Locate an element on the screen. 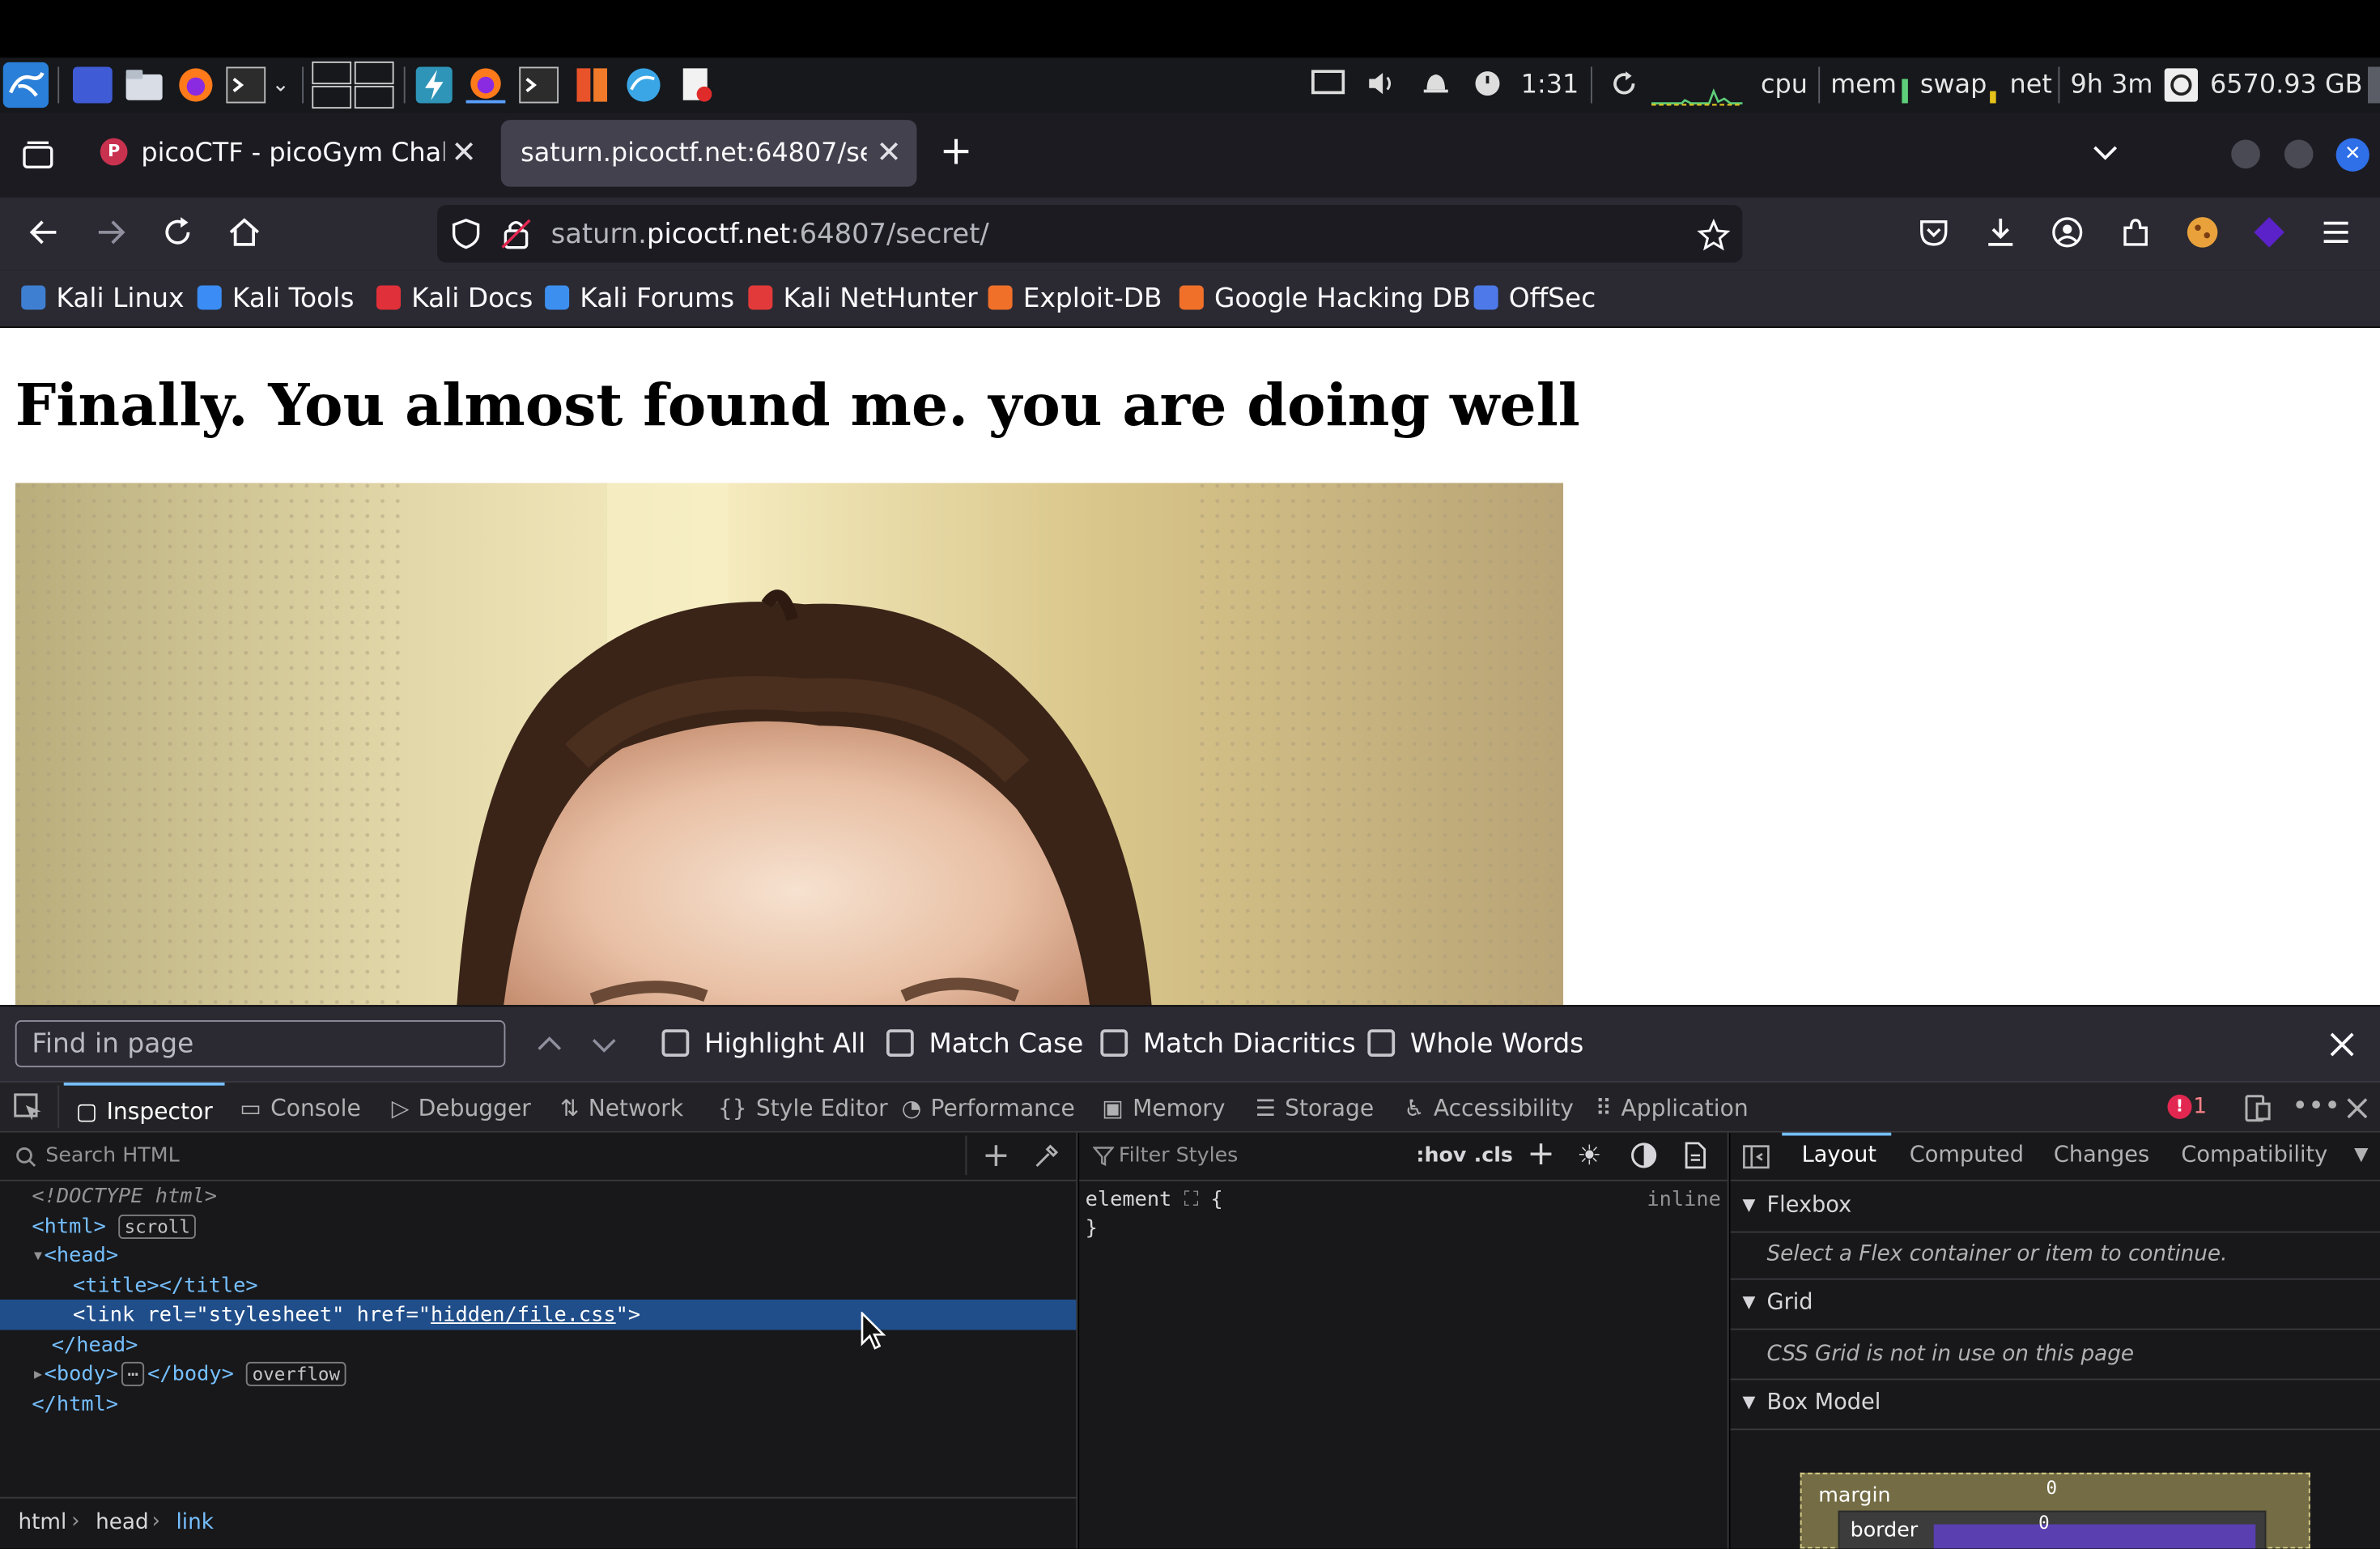 Image resolution: width=2380 pixels, height=1549 pixels. terminal-running-icon is located at coordinates (539, 85).